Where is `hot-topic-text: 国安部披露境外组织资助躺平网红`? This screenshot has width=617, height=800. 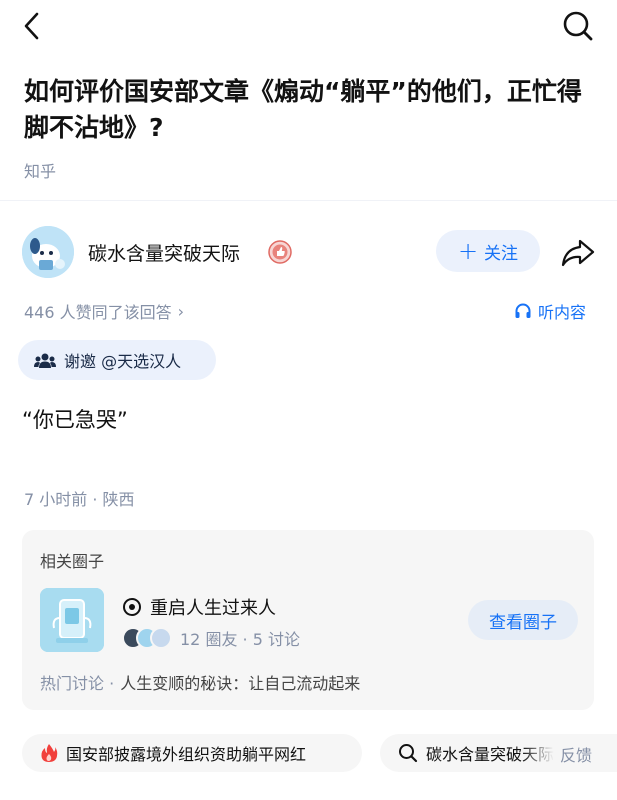
hot-topic-text: 国安部披露境外组织资助躺平网红 is located at coordinates (186, 754).